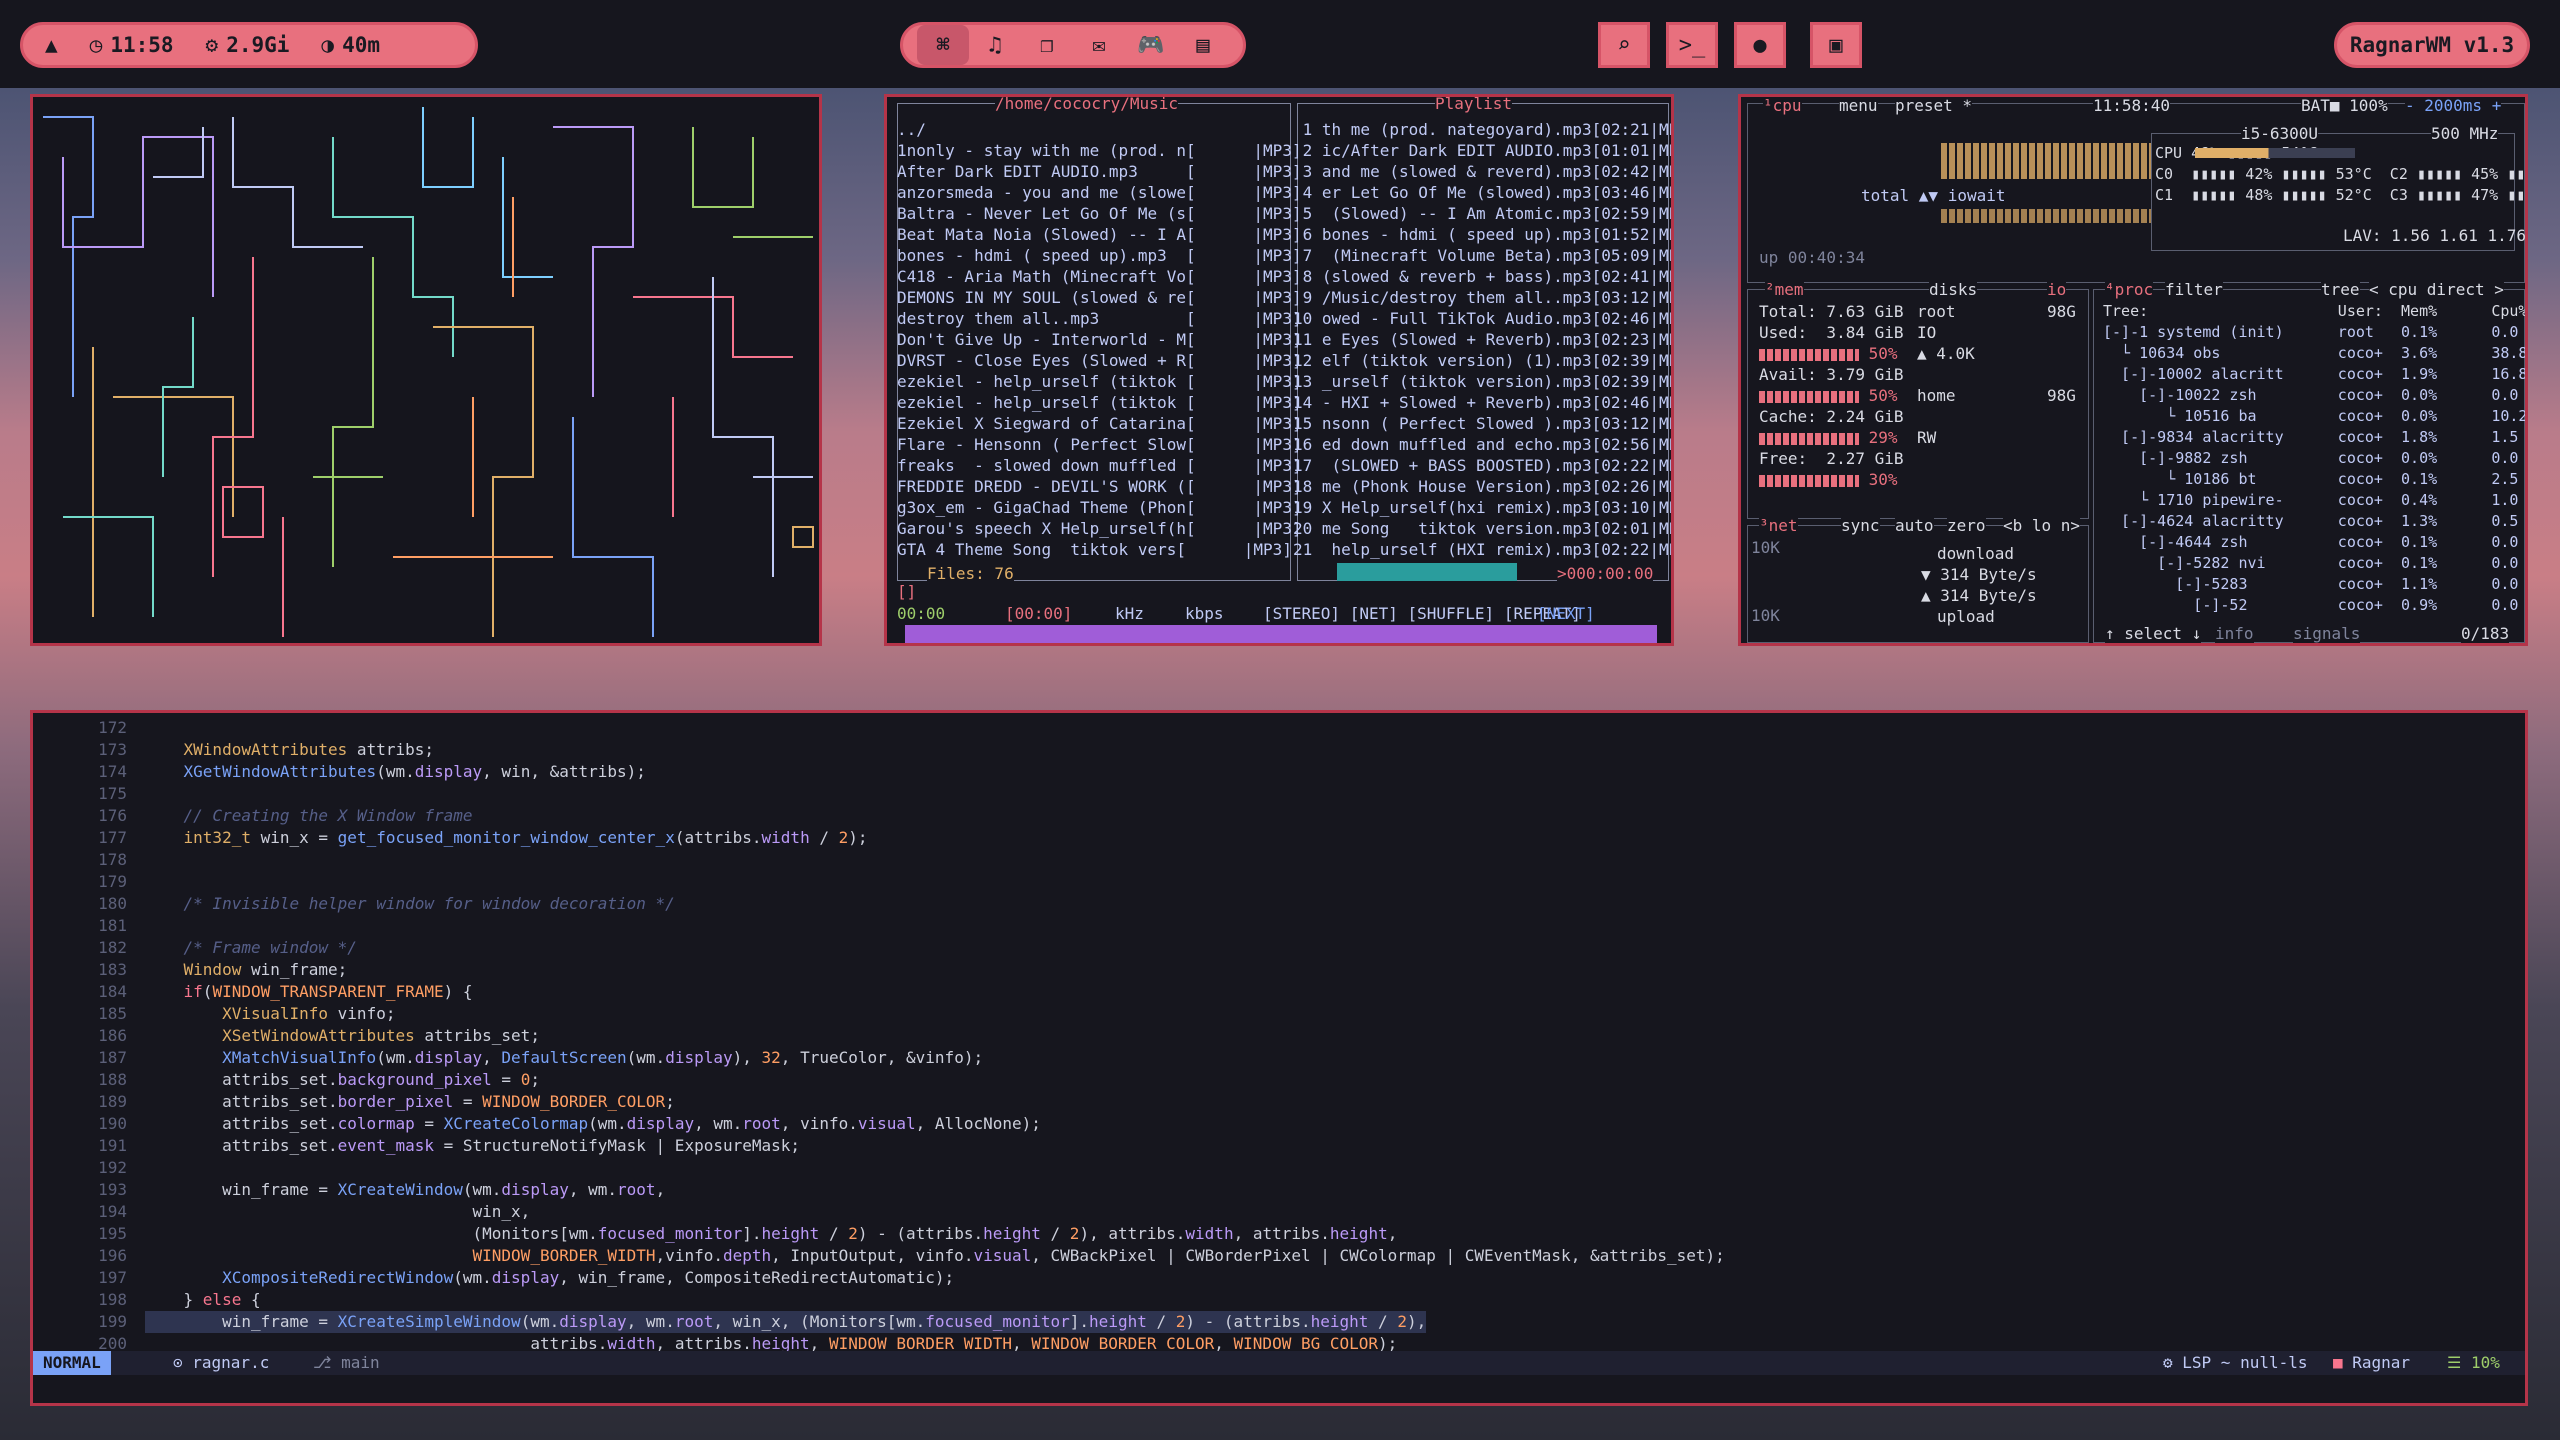 Image resolution: width=2560 pixels, height=1440 pixels. What do you see at coordinates (1099, 297) in the screenshot?
I see `file-item: DEMONS IN MY SOUL (slowed & re[ |MP3]` at bounding box center [1099, 297].